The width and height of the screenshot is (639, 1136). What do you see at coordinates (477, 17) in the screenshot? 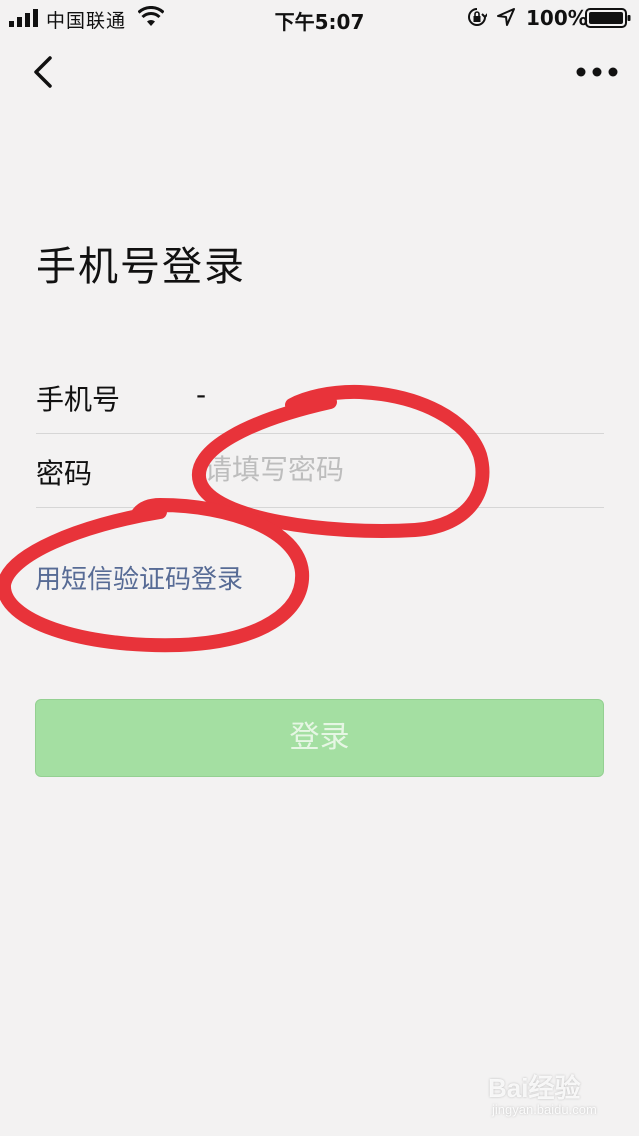
I see `orientation-lock-icon` at bounding box center [477, 17].